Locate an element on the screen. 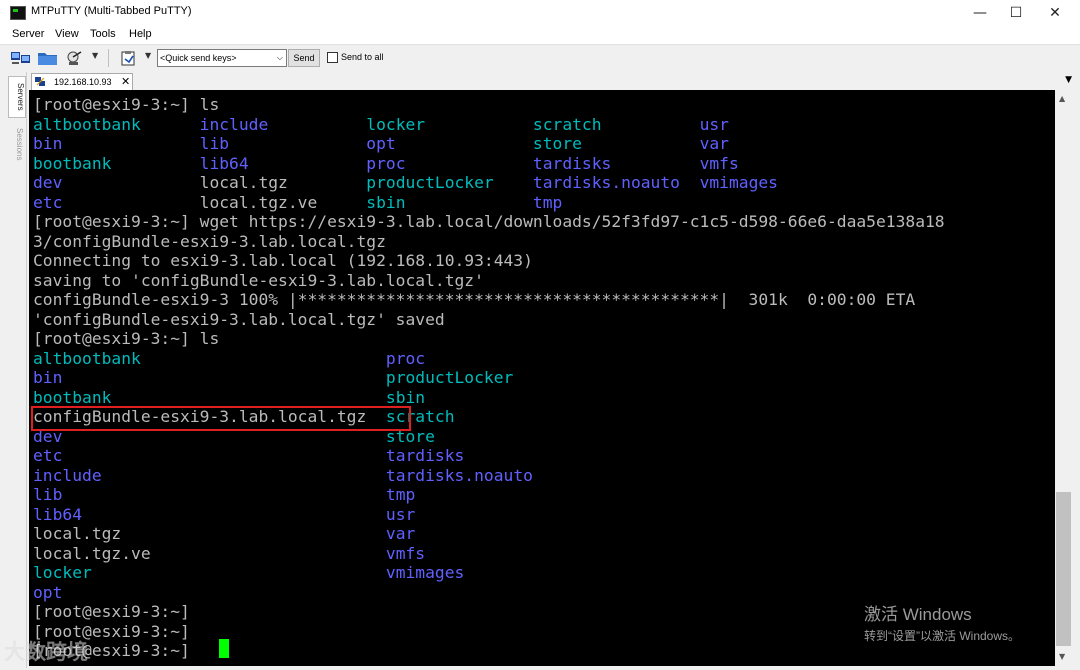  minimize-button: — is located at coordinates (980, 13).